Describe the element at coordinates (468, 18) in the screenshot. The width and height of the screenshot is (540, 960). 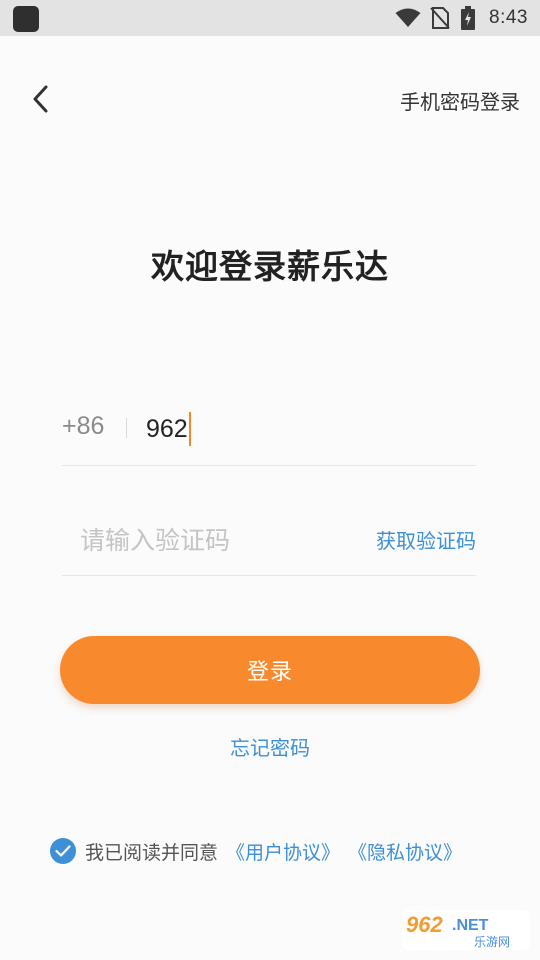
I see `battery-charging-icon` at that location.